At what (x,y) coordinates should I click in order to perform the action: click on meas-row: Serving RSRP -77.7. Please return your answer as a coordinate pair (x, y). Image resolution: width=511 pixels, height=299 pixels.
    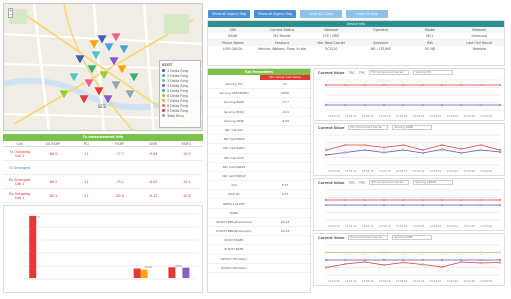
    Looking at the image, I should click on (259, 103).